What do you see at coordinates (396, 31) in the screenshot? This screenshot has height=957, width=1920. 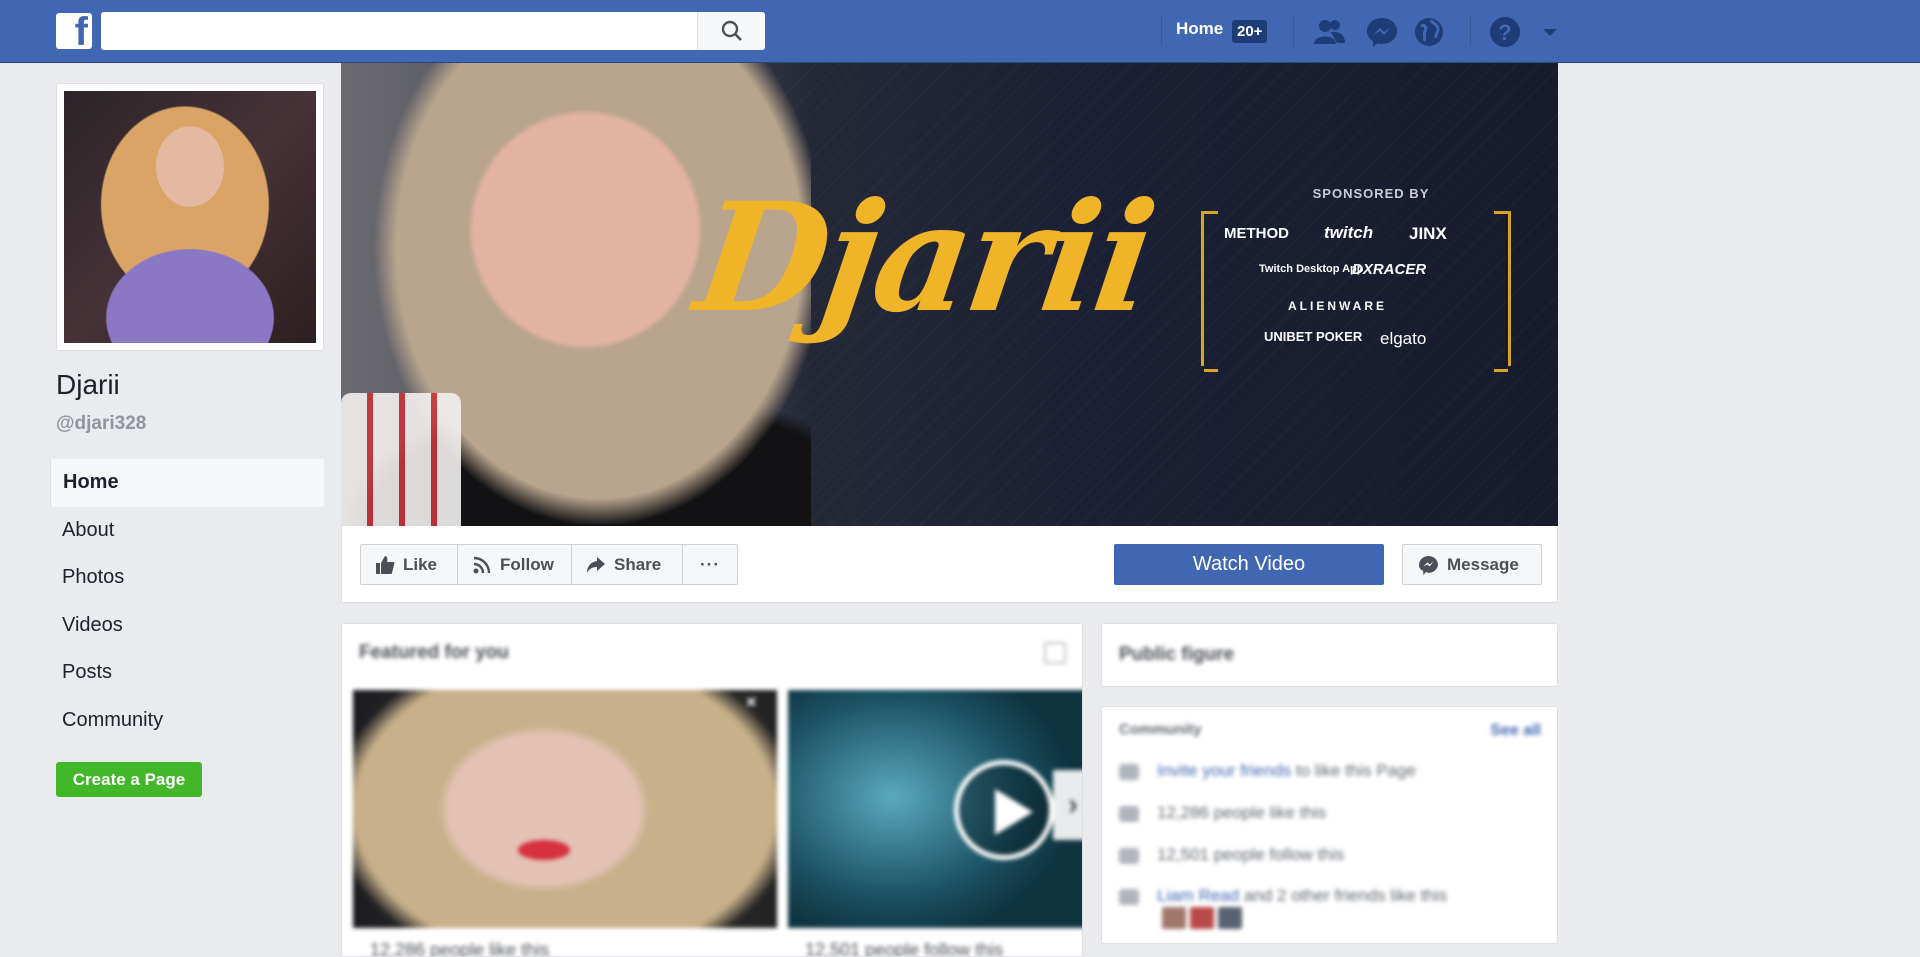 I see `search-input` at bounding box center [396, 31].